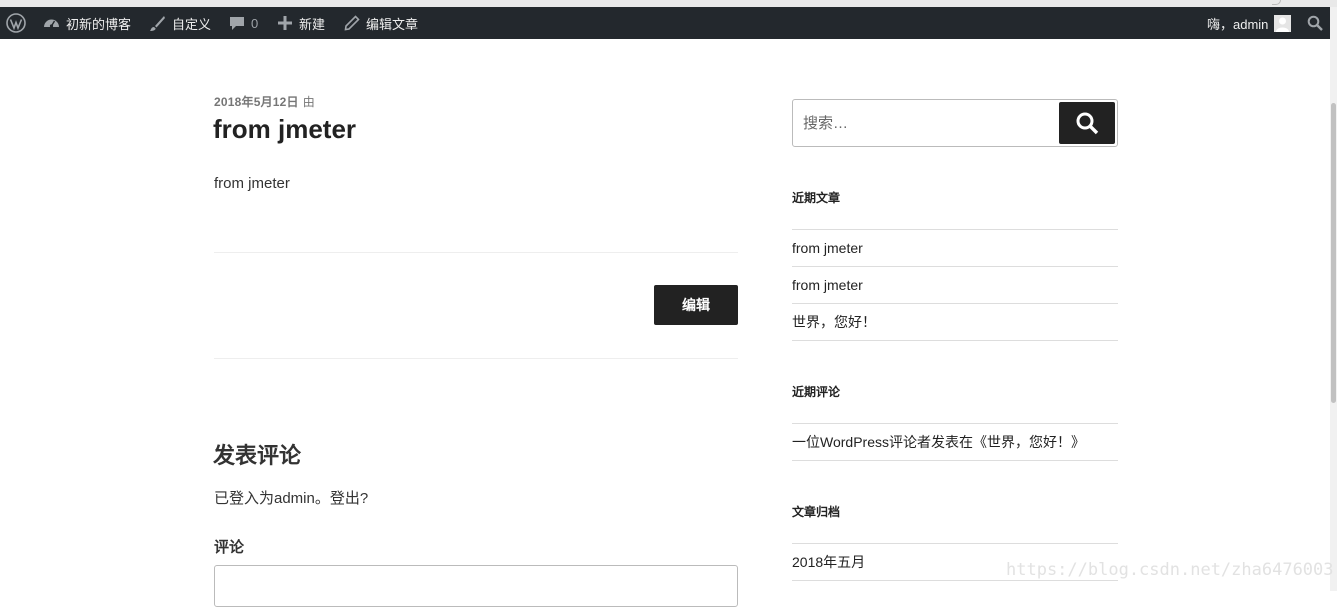 The width and height of the screenshot is (1337, 607). I want to click on greeting-label: 嗨，admin, so click(1238, 24).